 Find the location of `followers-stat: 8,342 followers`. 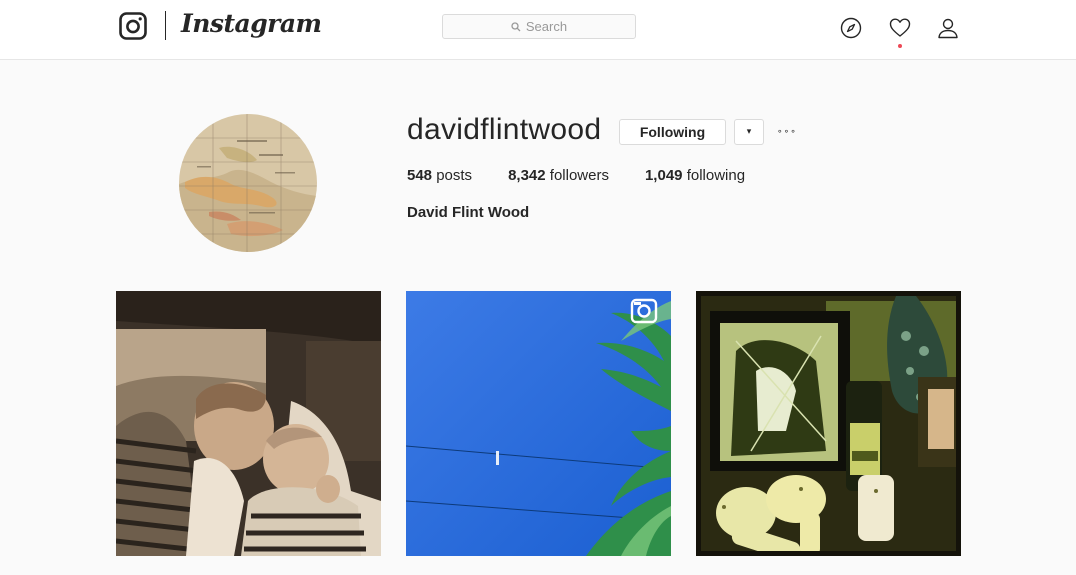

followers-stat: 8,342 followers is located at coordinates (558, 175).